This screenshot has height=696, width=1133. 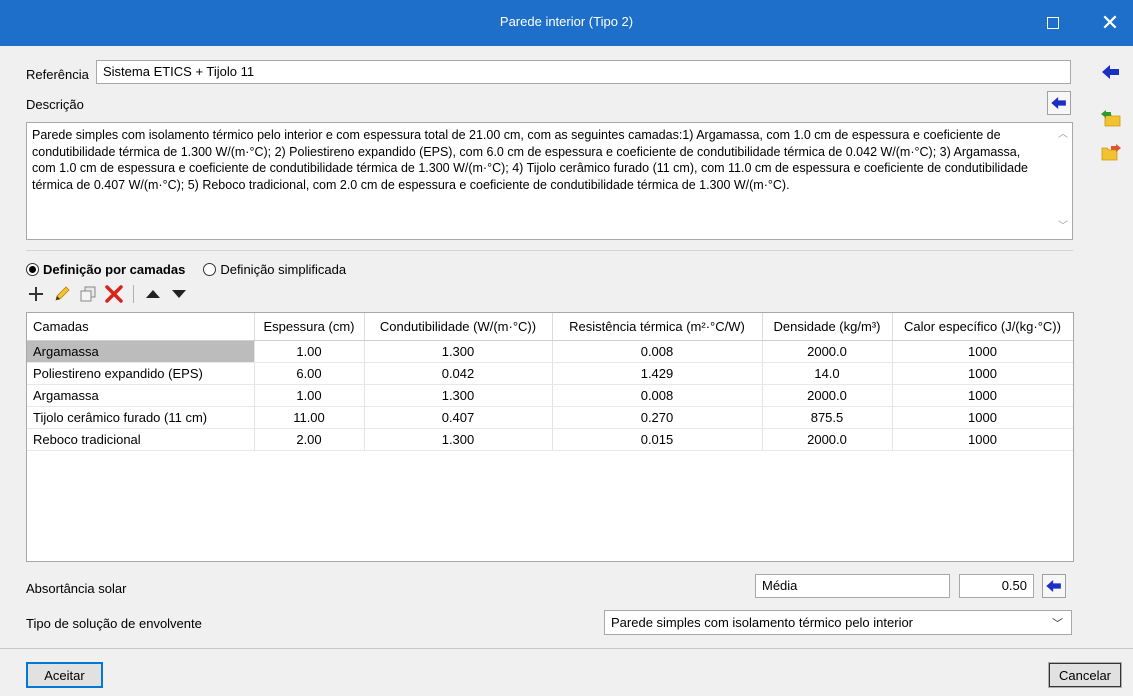 What do you see at coordinates (210, 269) in the screenshot?
I see `radio-simplificada` at bounding box center [210, 269].